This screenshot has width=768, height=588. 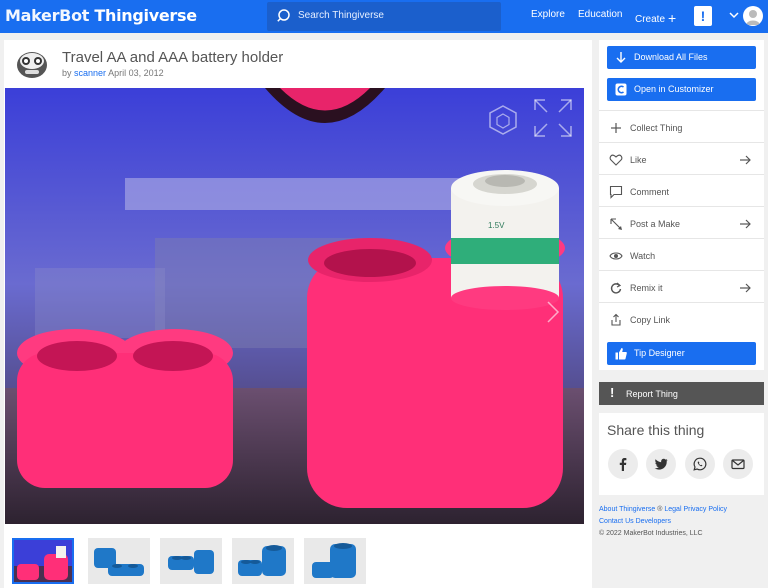 I want to click on user-avatar, so click(x=753, y=16).